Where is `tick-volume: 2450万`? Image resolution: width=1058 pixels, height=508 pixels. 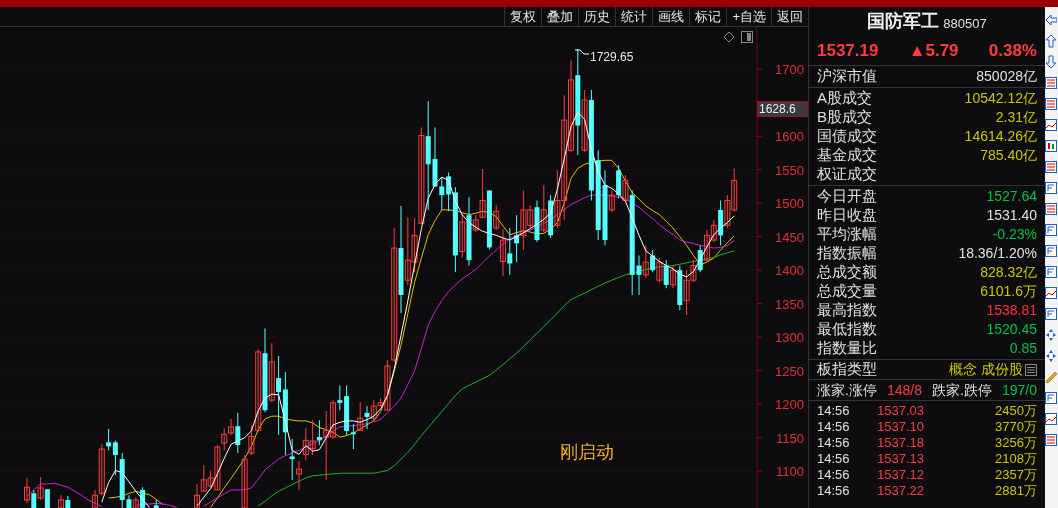
tick-volume: 2450万 is located at coordinates (1015, 411).